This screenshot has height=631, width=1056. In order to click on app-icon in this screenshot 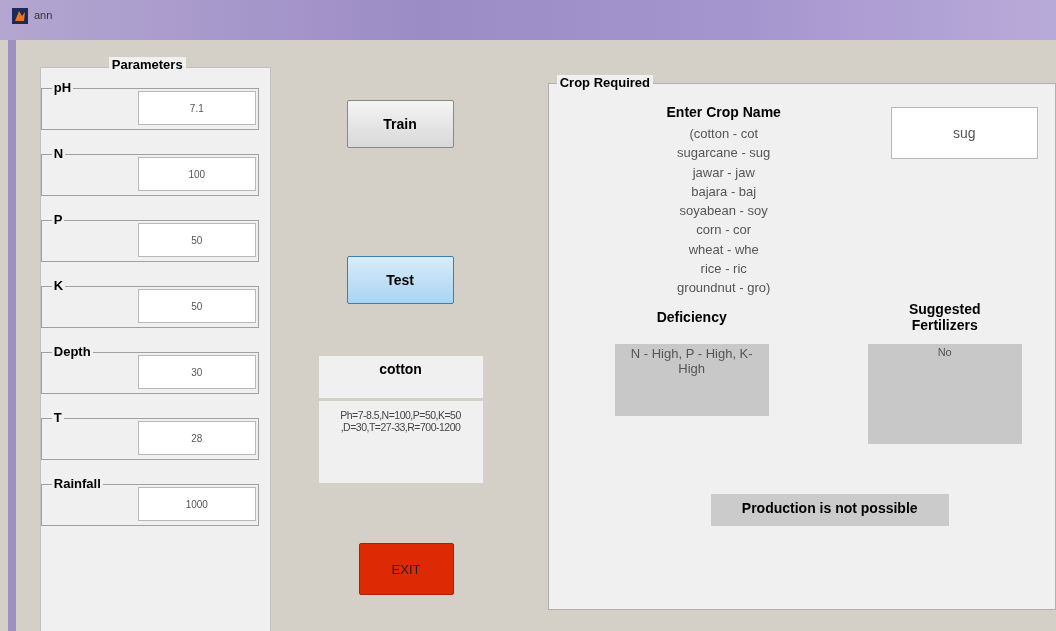, I will do `click(20, 16)`.